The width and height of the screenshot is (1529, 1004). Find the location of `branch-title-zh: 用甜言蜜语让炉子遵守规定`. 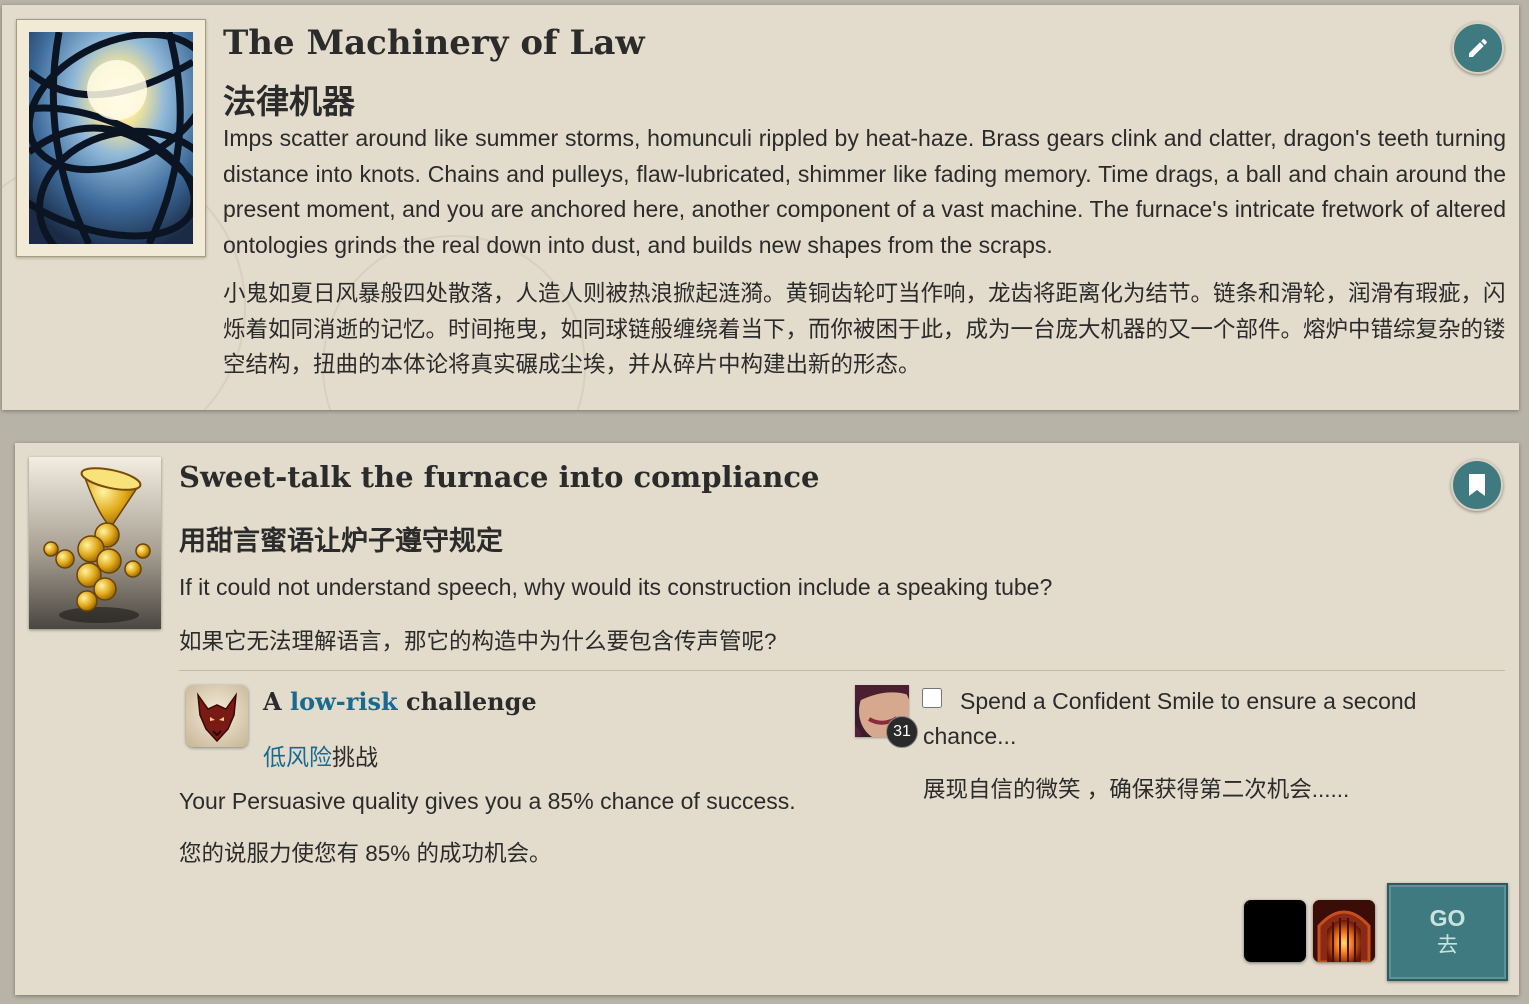

branch-title-zh: 用甜言蜜语让炉子遵守规定 is located at coordinates (341, 541).